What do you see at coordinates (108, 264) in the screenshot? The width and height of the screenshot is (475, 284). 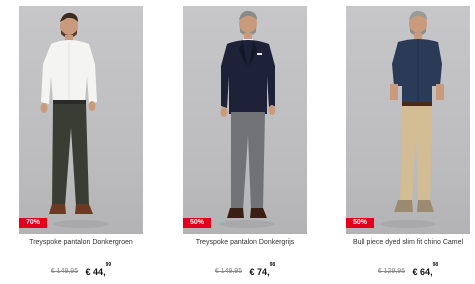 I see `new-price-cents: 99` at bounding box center [108, 264].